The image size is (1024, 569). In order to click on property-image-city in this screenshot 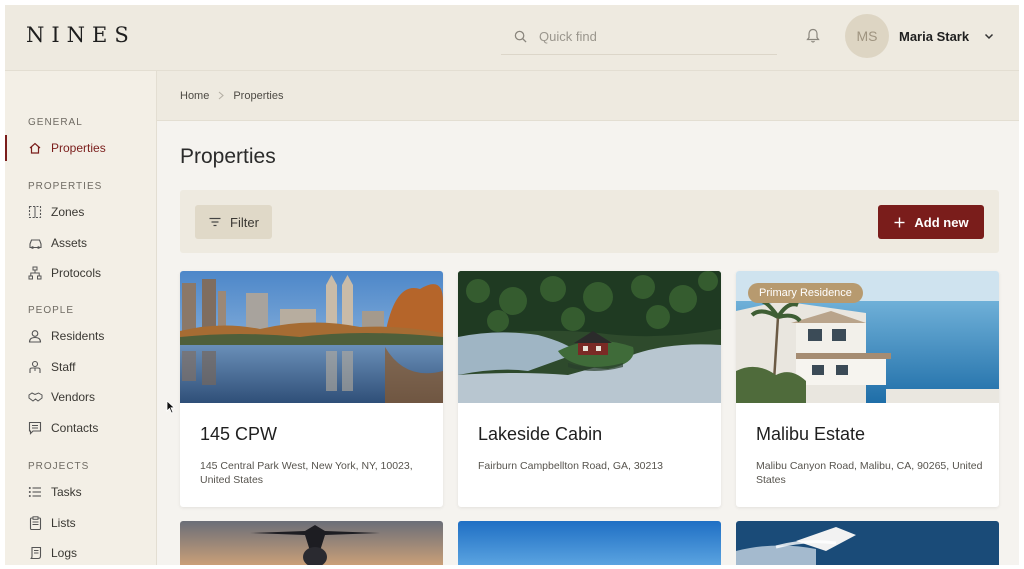, I will do `click(311, 337)`.